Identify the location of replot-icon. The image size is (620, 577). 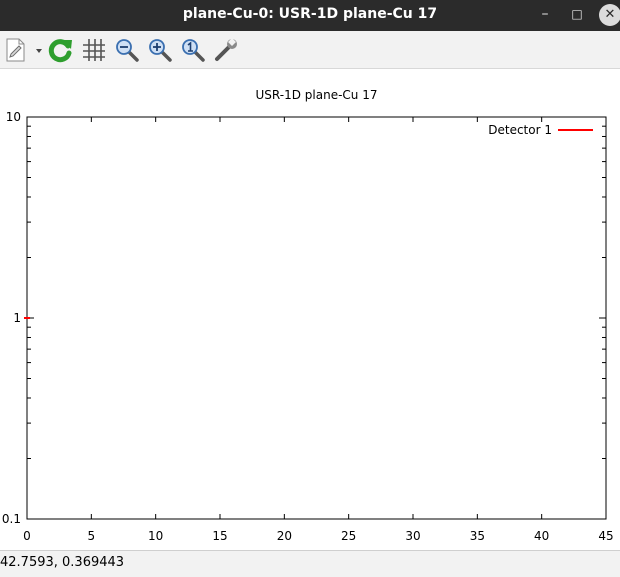
(60, 51).